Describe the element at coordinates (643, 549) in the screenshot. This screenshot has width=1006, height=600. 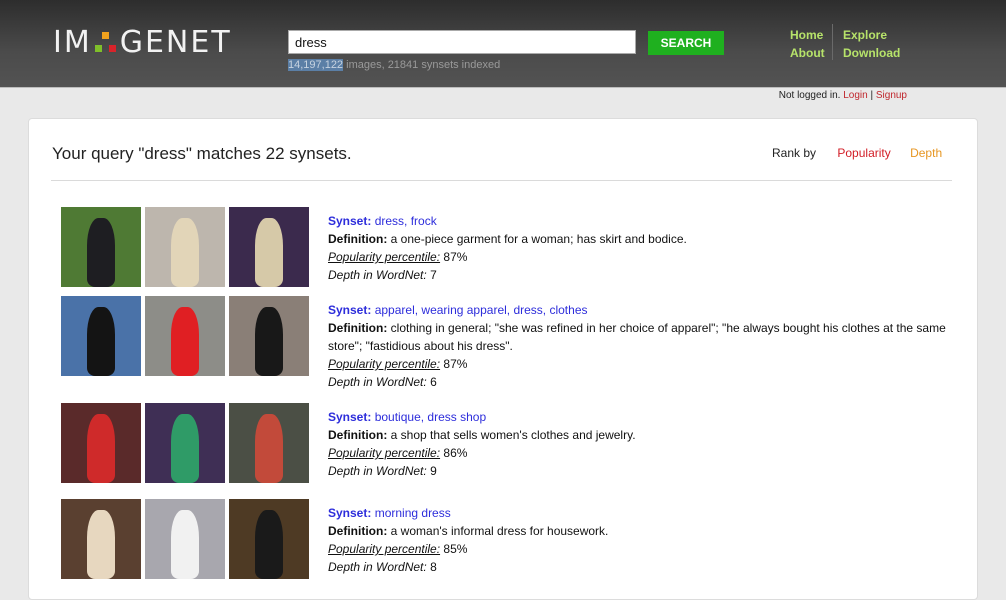
I see `popularity-line: Popularity percentile: 85%` at that location.